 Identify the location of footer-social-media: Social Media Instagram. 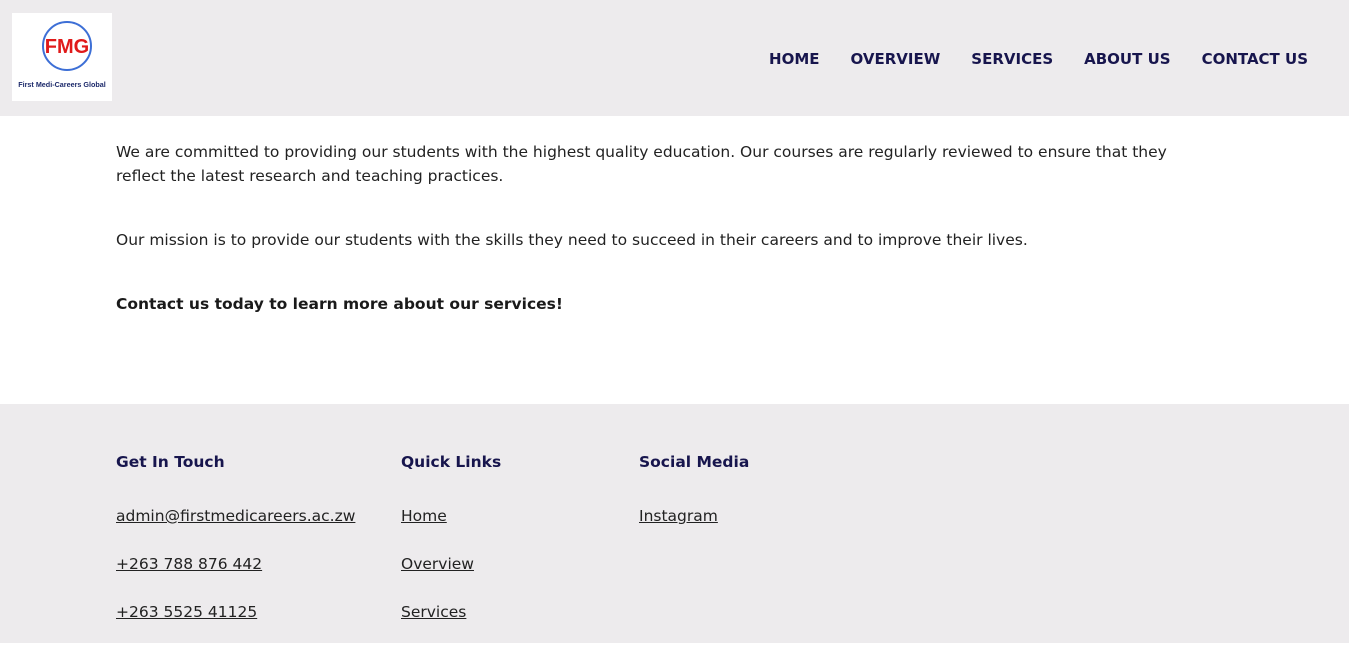
(694, 501).